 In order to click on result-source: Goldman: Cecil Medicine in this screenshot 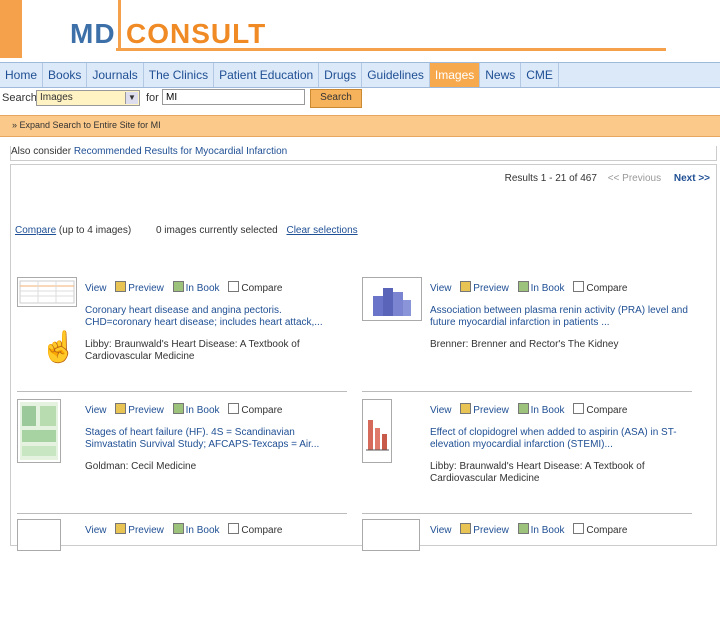, I will do `click(141, 466)`.